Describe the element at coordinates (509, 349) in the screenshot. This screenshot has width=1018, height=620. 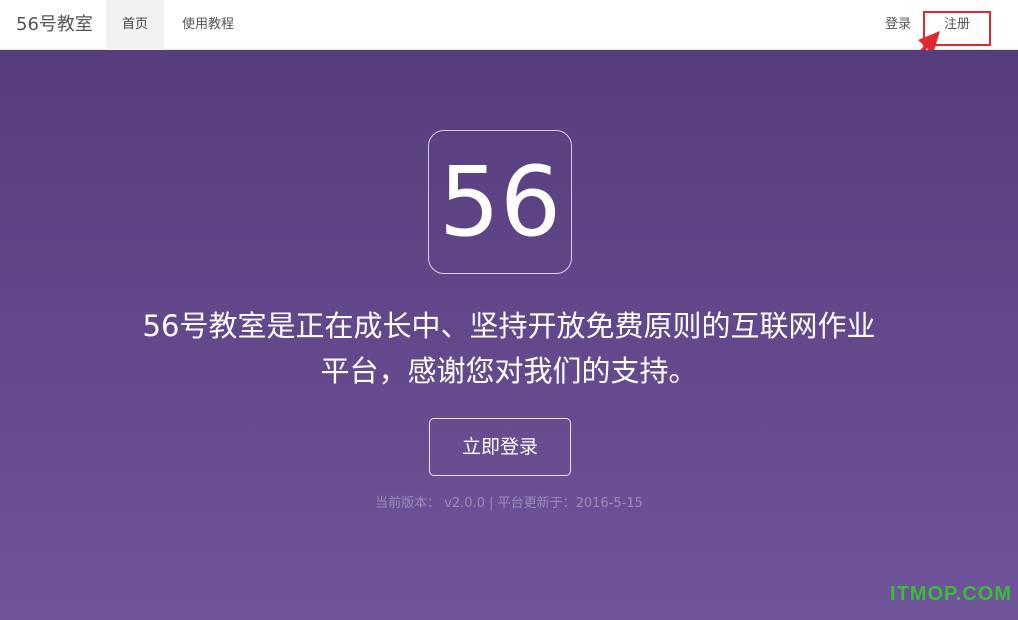
I see `hero-headline: 56号教室是正在成长中、坚持开放免费原则的互联网作业 平台，感谢您对我们的支持。` at that location.